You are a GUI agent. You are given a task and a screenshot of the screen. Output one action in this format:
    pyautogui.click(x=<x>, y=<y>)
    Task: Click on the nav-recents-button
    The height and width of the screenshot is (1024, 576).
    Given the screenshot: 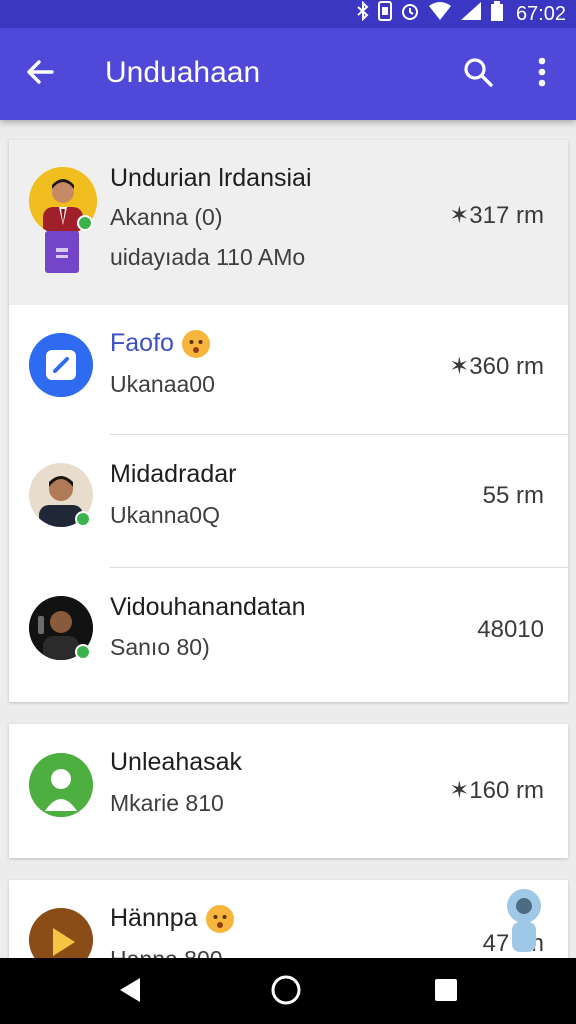 What is the action you would take?
    pyautogui.click(x=446, y=992)
    